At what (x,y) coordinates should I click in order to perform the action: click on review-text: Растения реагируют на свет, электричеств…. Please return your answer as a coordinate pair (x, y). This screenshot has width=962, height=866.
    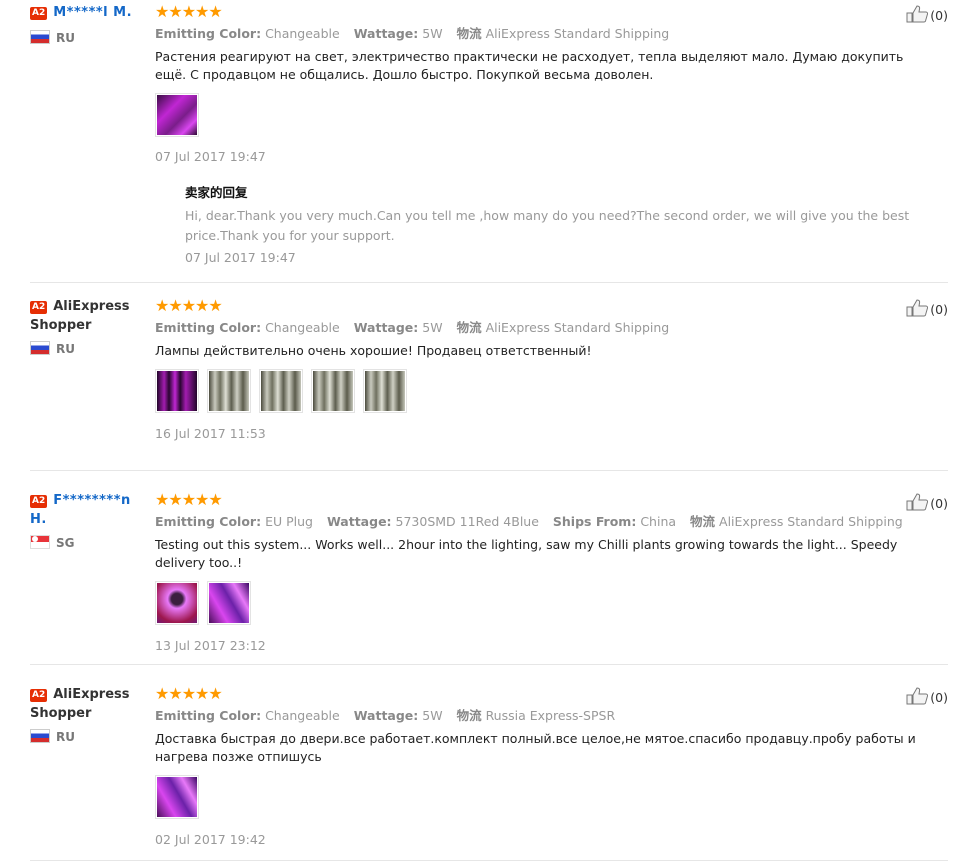
    Looking at the image, I should click on (529, 65).